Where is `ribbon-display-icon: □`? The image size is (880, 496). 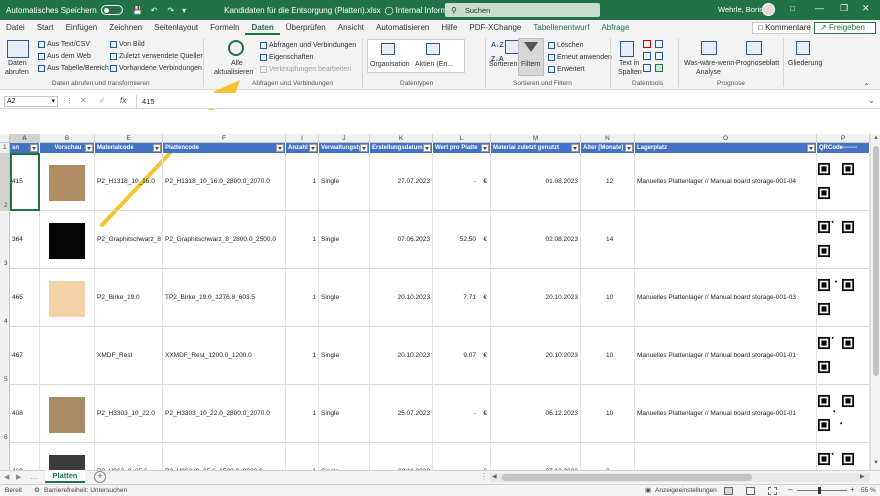 ribbon-display-icon: □ is located at coordinates (792, 8).